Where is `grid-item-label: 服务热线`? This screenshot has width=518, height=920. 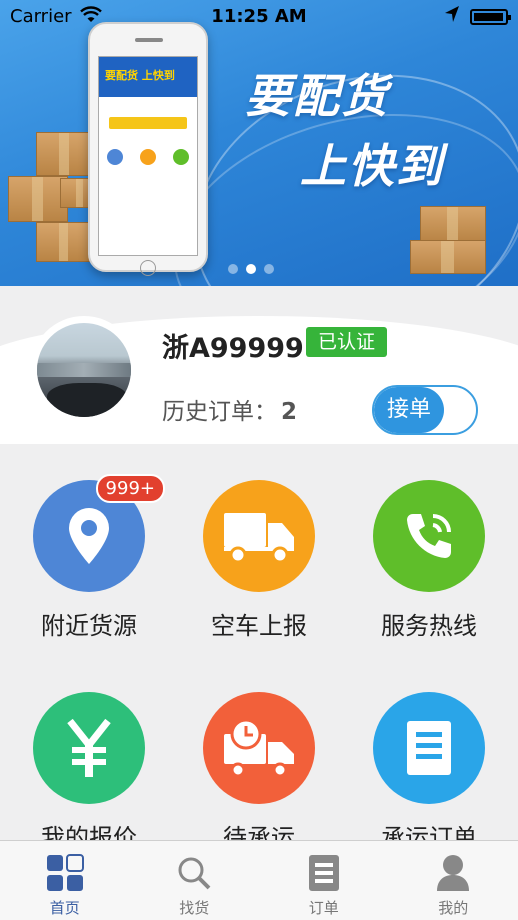
grid-item-label: 服务热线 is located at coordinates (429, 626).